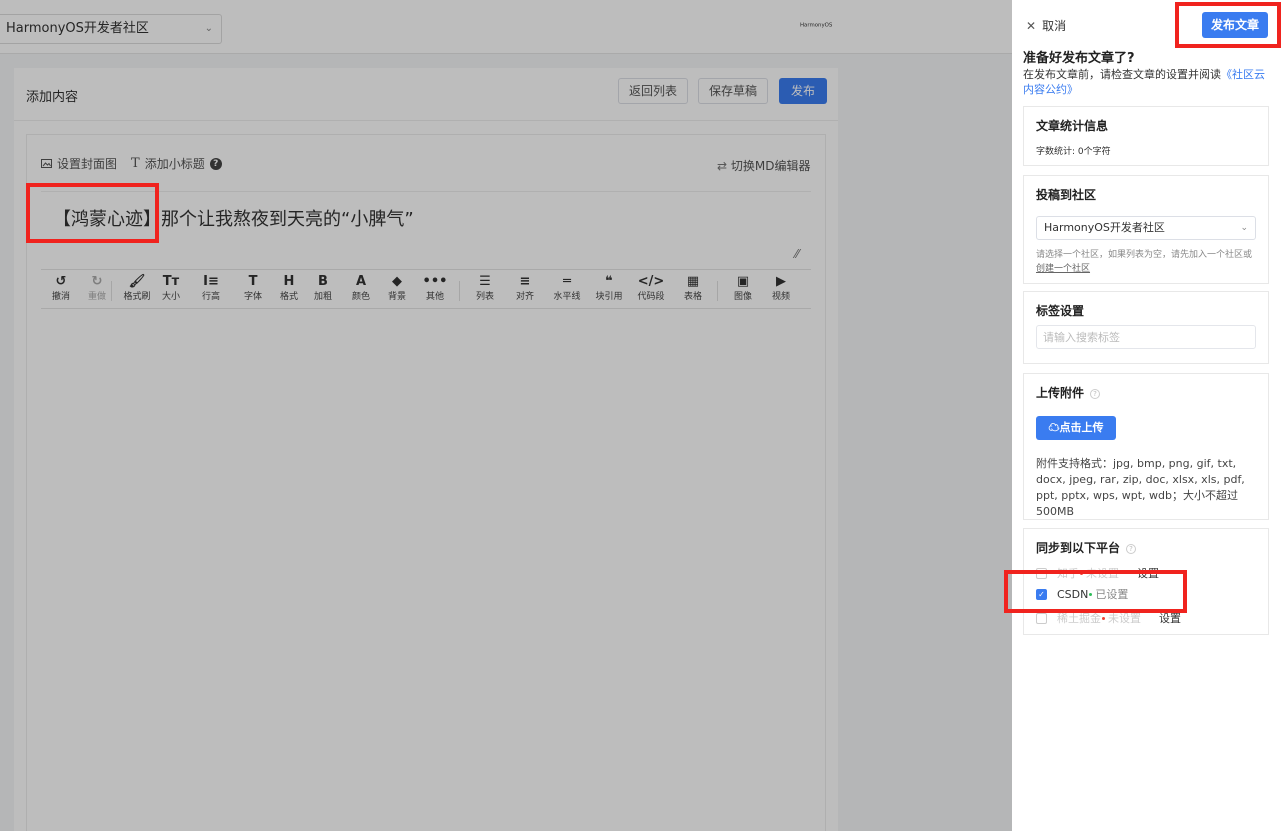 Image resolution: width=1281 pixels, height=831 pixels. Describe the element at coordinates (1041, 618) in the screenshot. I see `sync-checkbox-juejin` at that location.